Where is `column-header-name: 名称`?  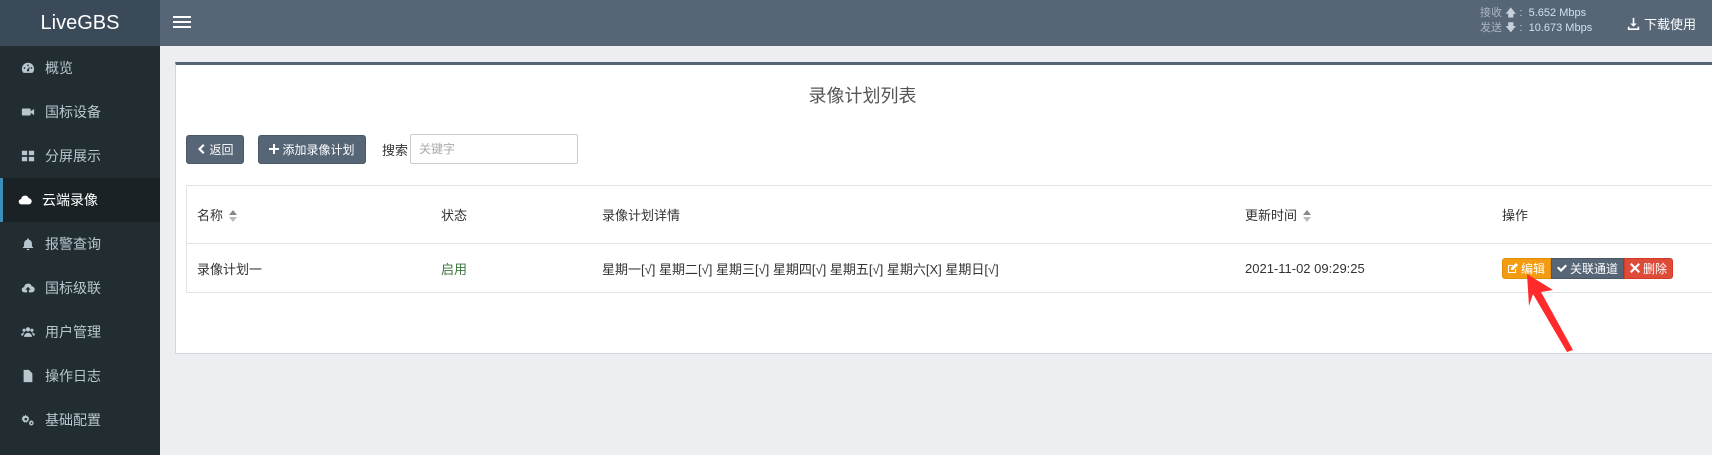
column-header-name: 名称 is located at coordinates (217, 214).